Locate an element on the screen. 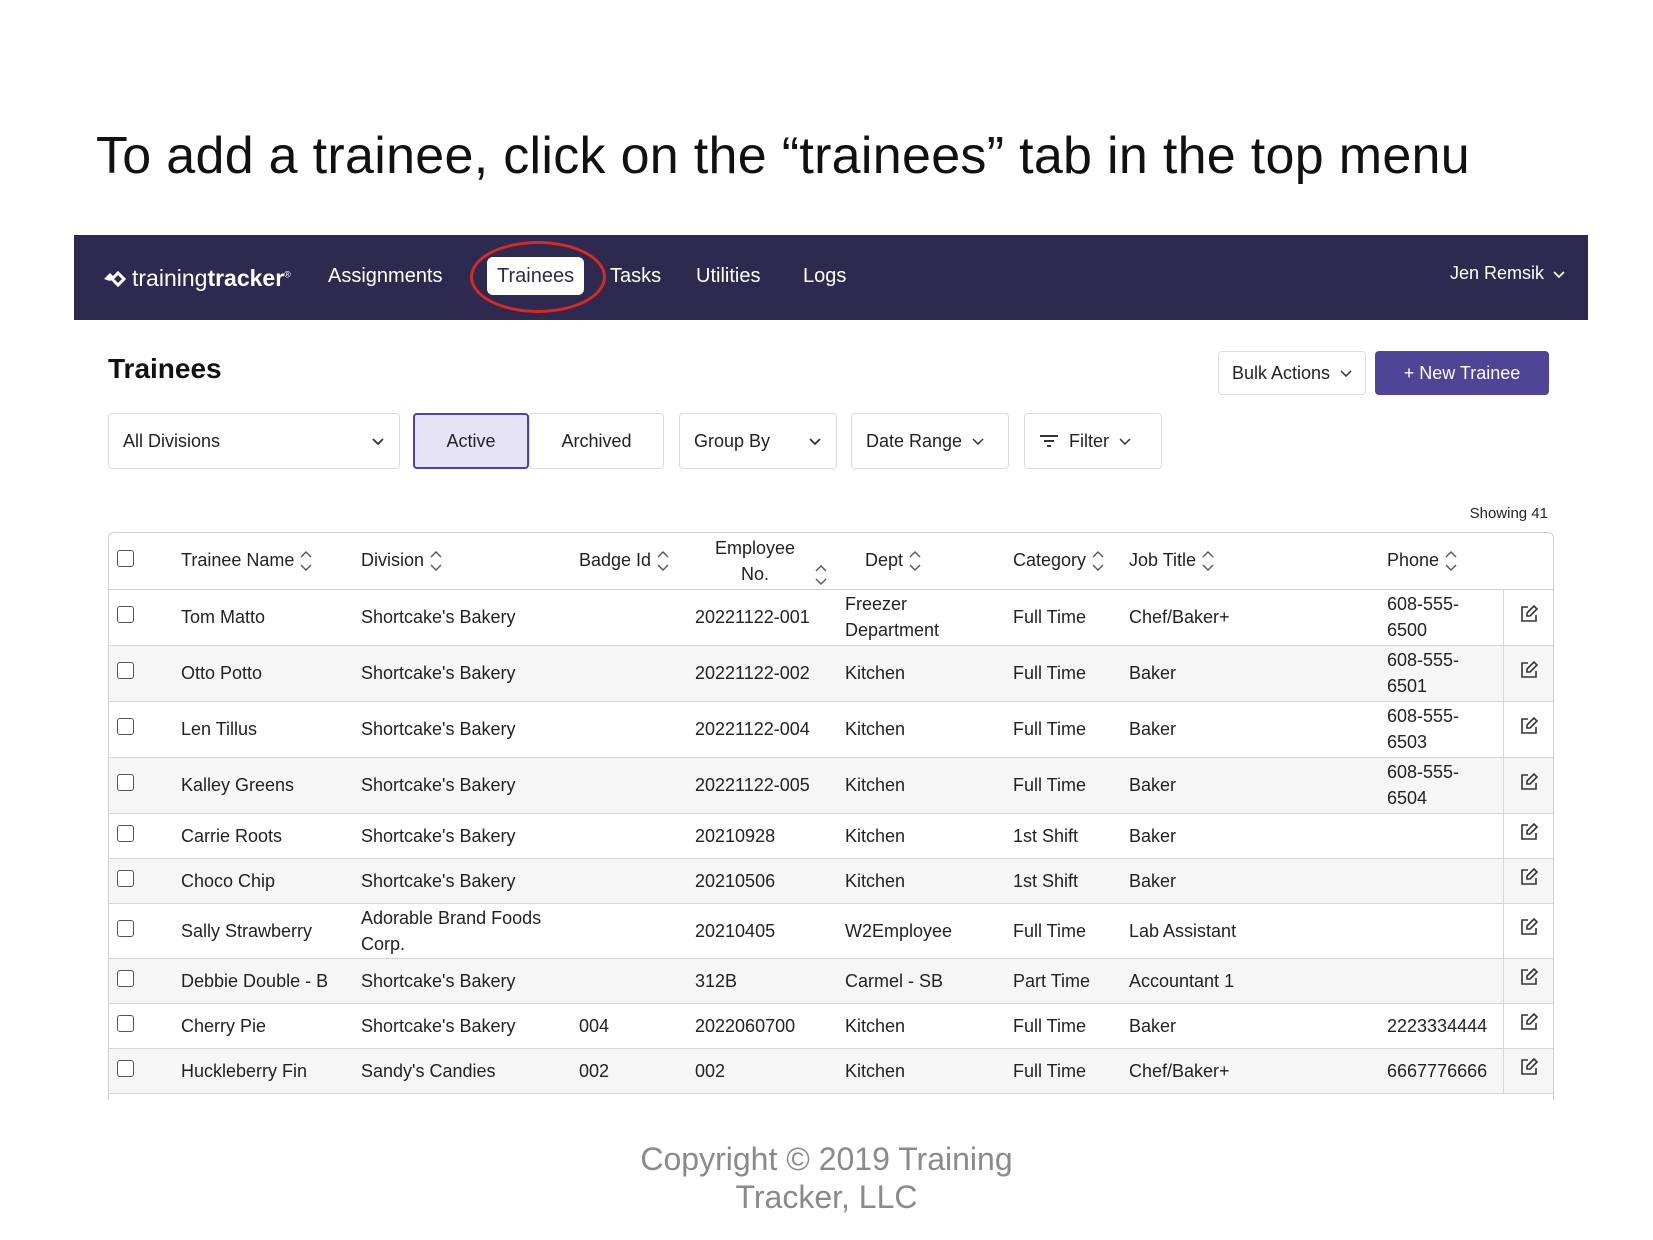  cell-job-title: Accountant 1 is located at coordinates (1182, 980).